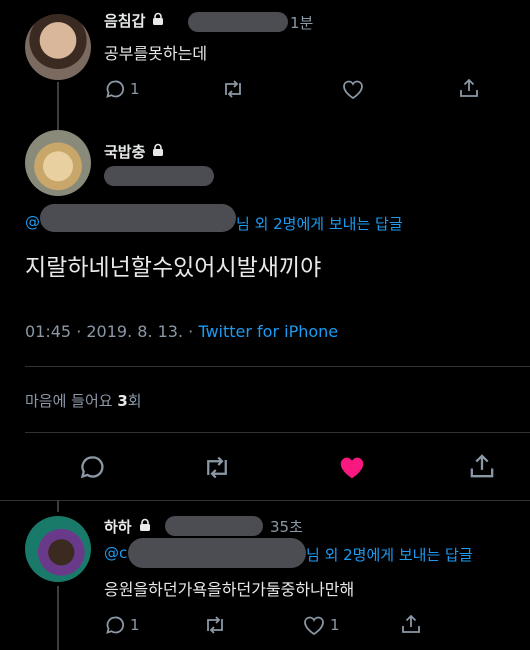 This screenshot has width=530, height=650. Describe the element at coordinates (286, 527) in the screenshot. I see `timestamp: 35초` at that location.